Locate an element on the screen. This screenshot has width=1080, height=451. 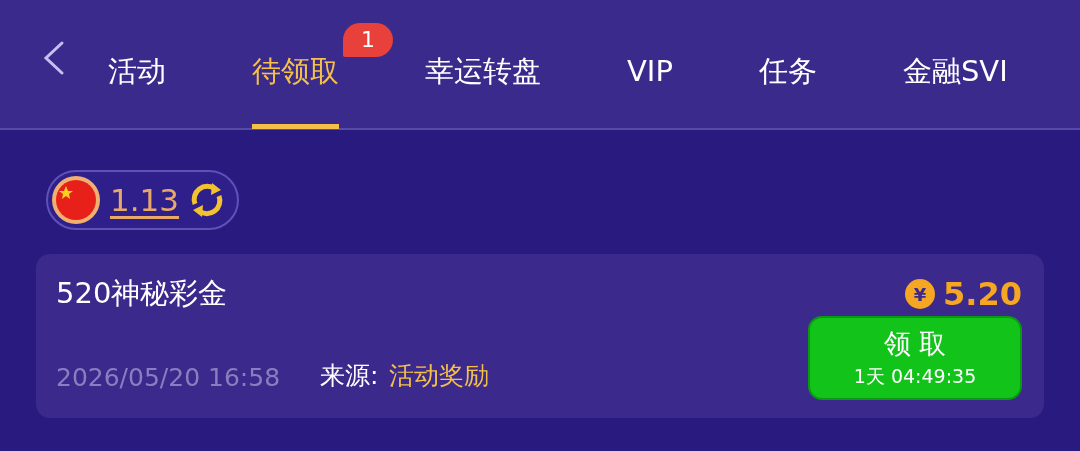
tab: 金融SVI is located at coordinates (955, 64).